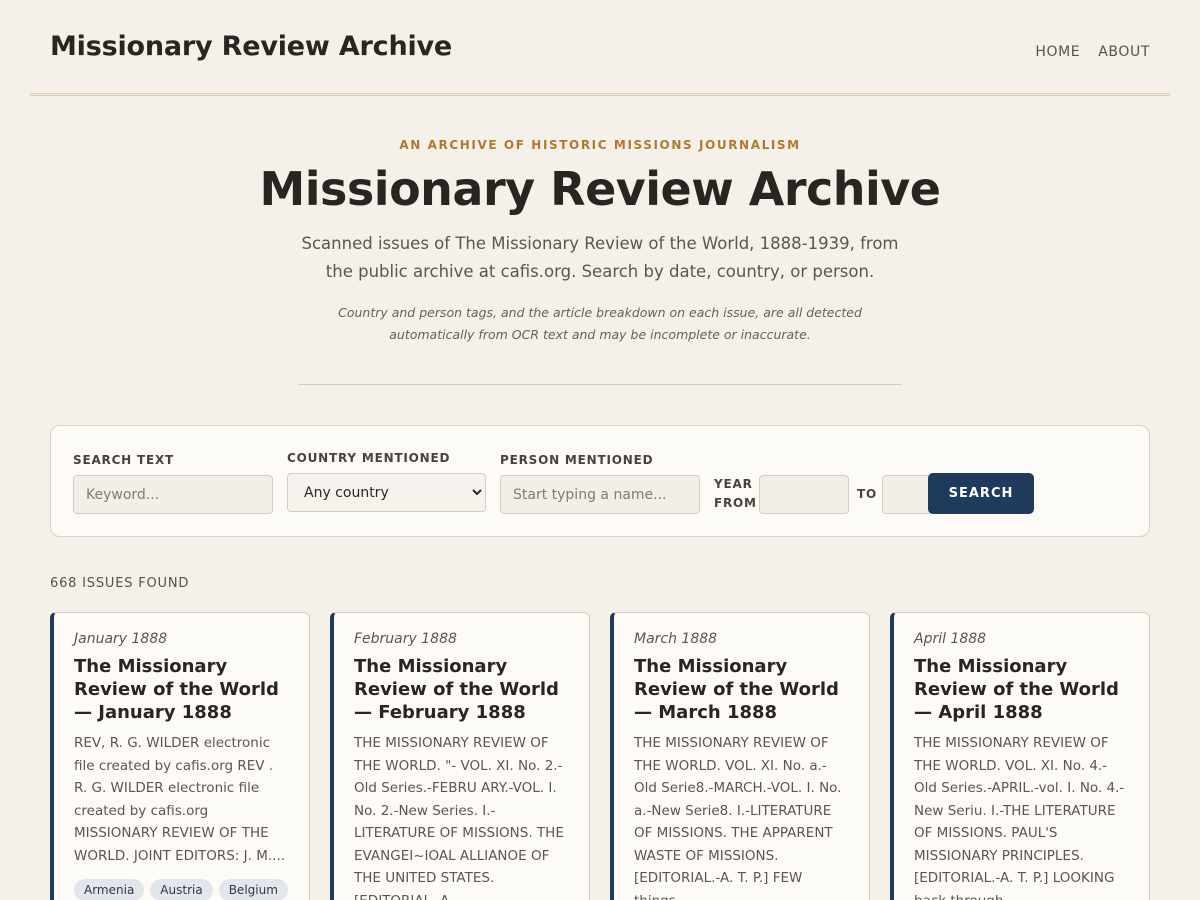 The height and width of the screenshot is (900, 1200). Describe the element at coordinates (600, 48) in the screenshot. I see `site-header: Missionary Review Archive HOME ABOUT` at that location.